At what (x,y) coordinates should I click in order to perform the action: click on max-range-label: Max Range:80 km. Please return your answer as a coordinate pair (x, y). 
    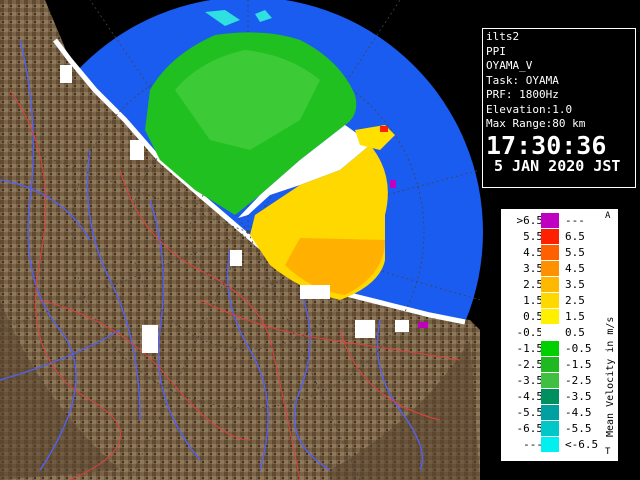
    Looking at the image, I should click on (536, 123).